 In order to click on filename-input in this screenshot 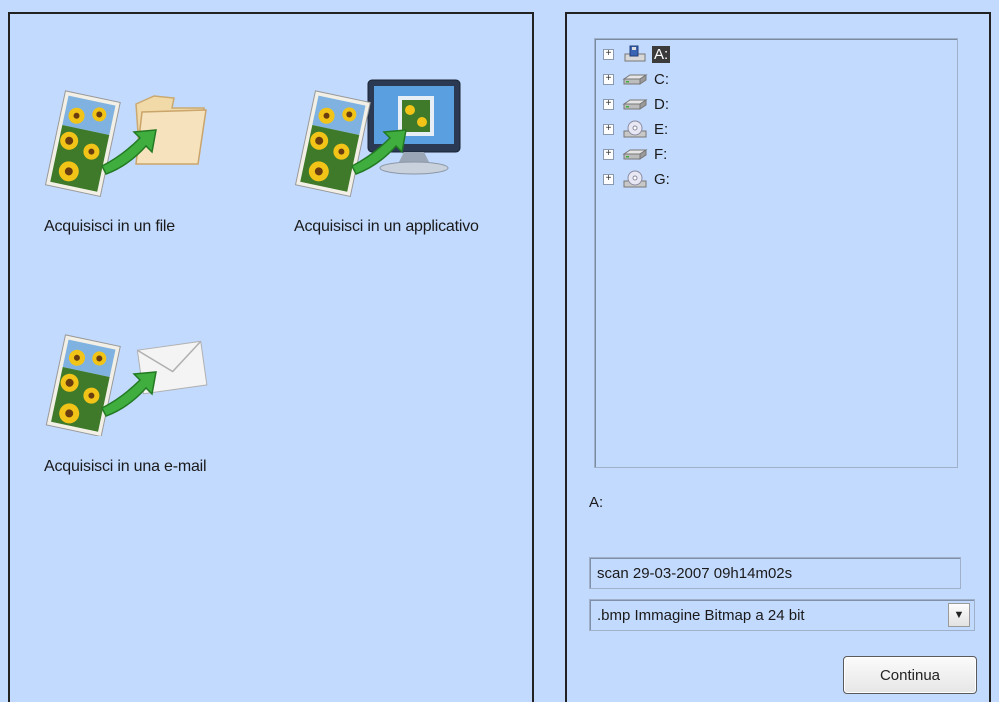, I will do `click(775, 573)`.